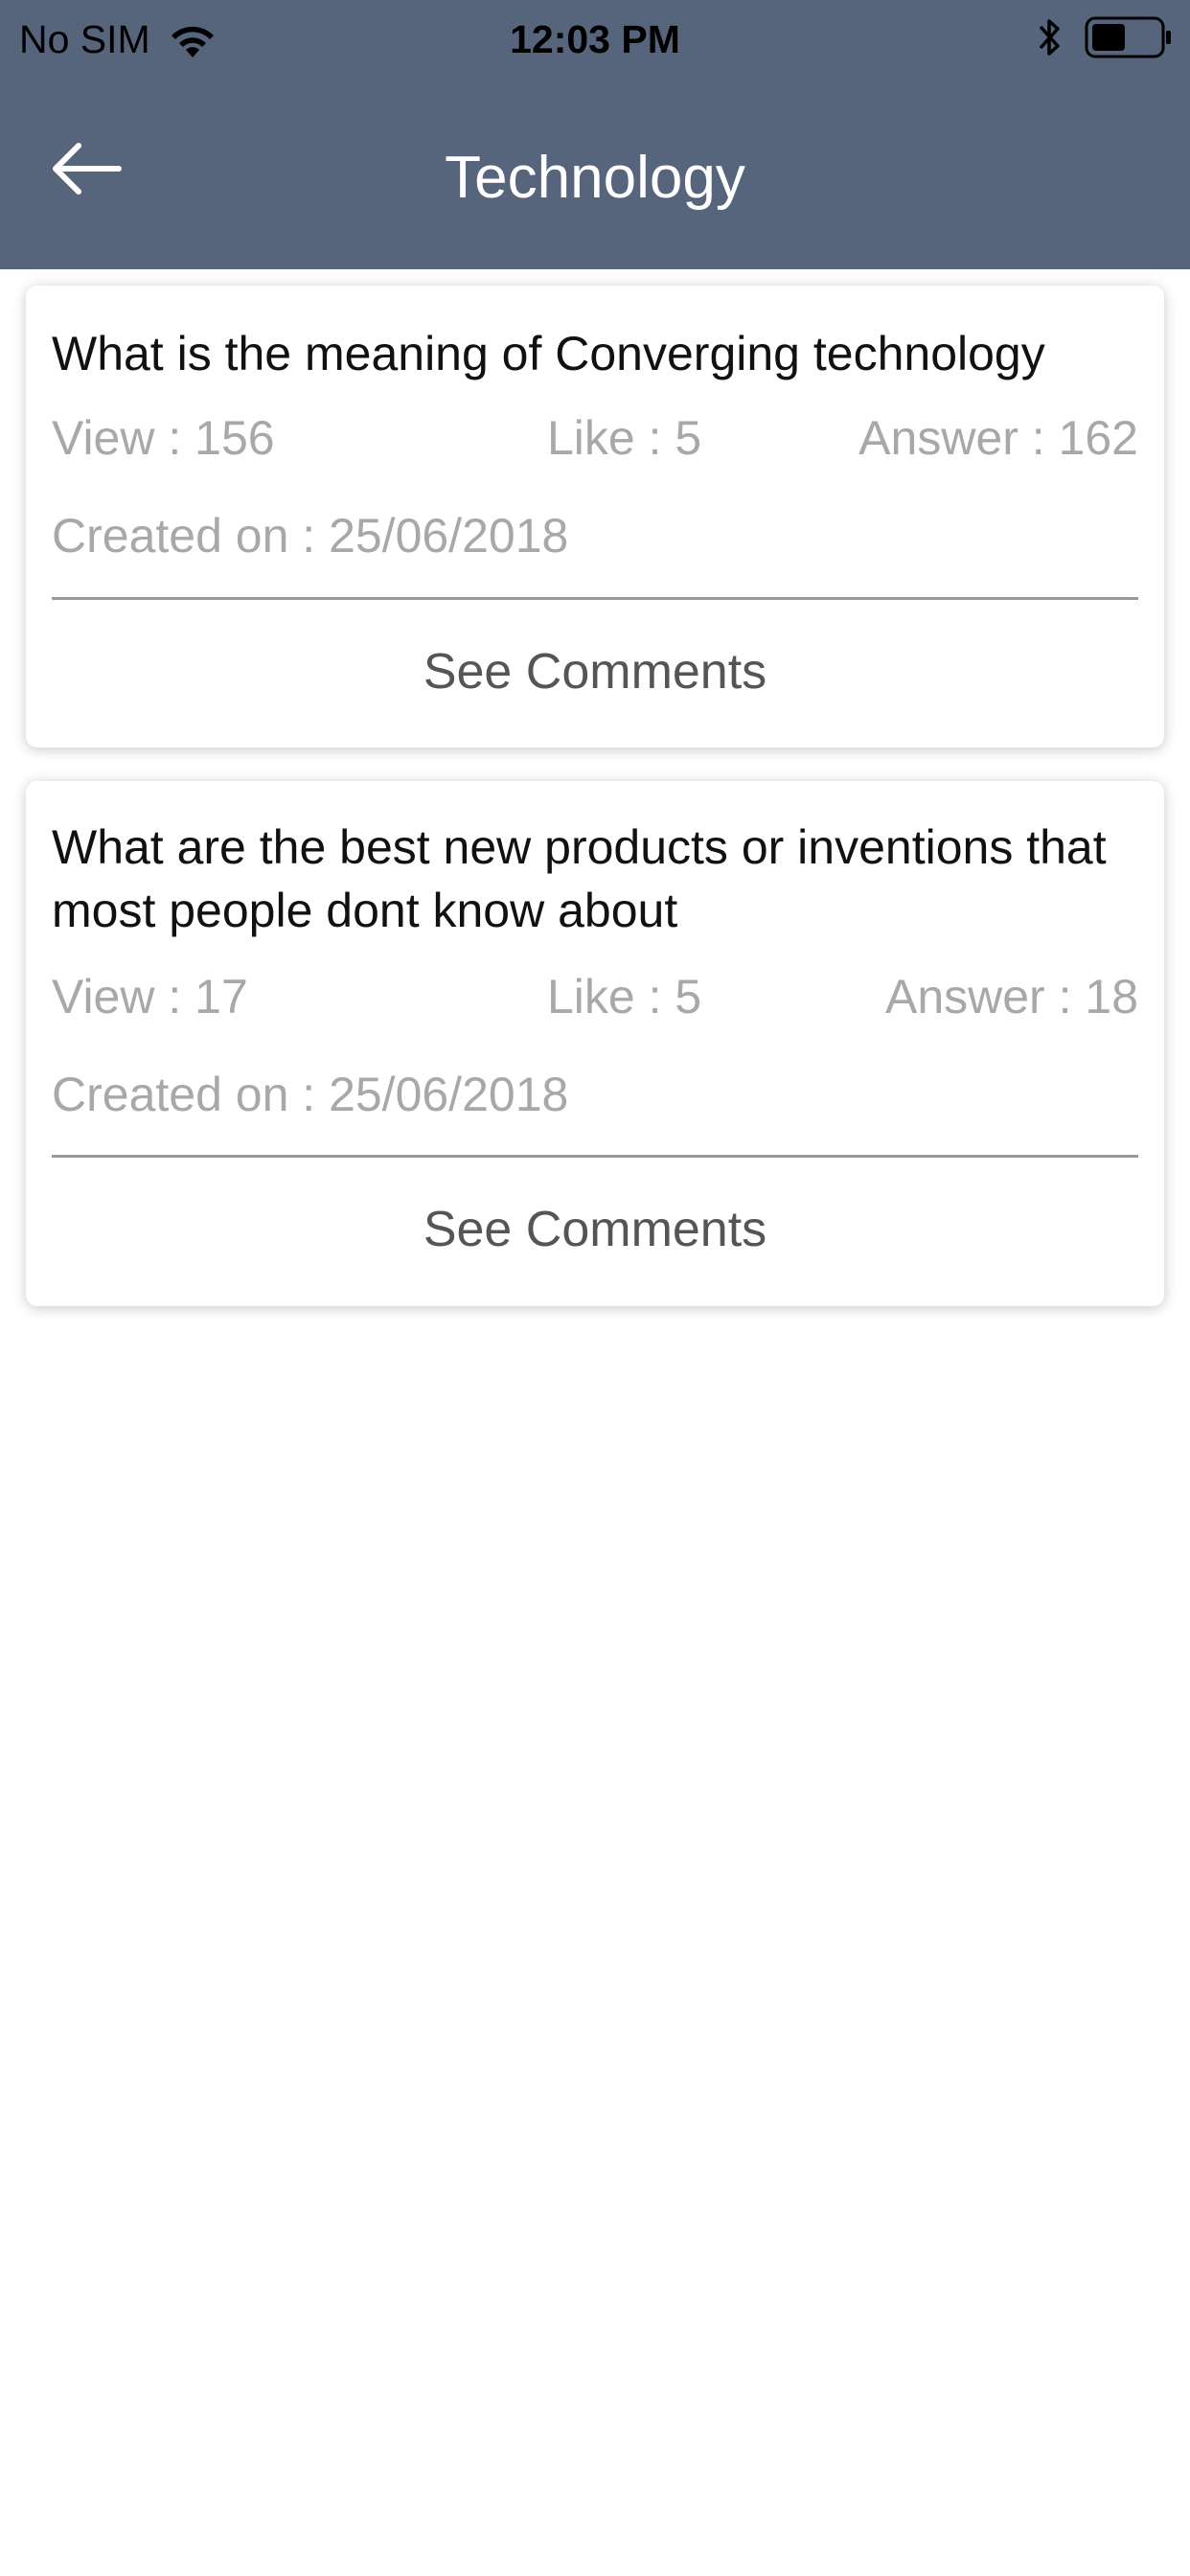 Image resolution: width=1190 pixels, height=2576 pixels. I want to click on battery-icon, so click(1128, 37).